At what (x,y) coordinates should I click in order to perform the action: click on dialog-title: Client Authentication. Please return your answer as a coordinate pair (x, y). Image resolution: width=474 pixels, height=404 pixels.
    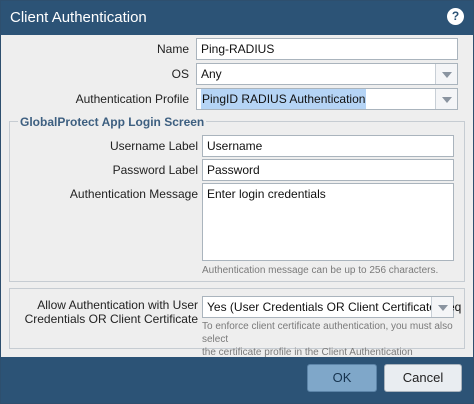
    Looking at the image, I should click on (78, 17).